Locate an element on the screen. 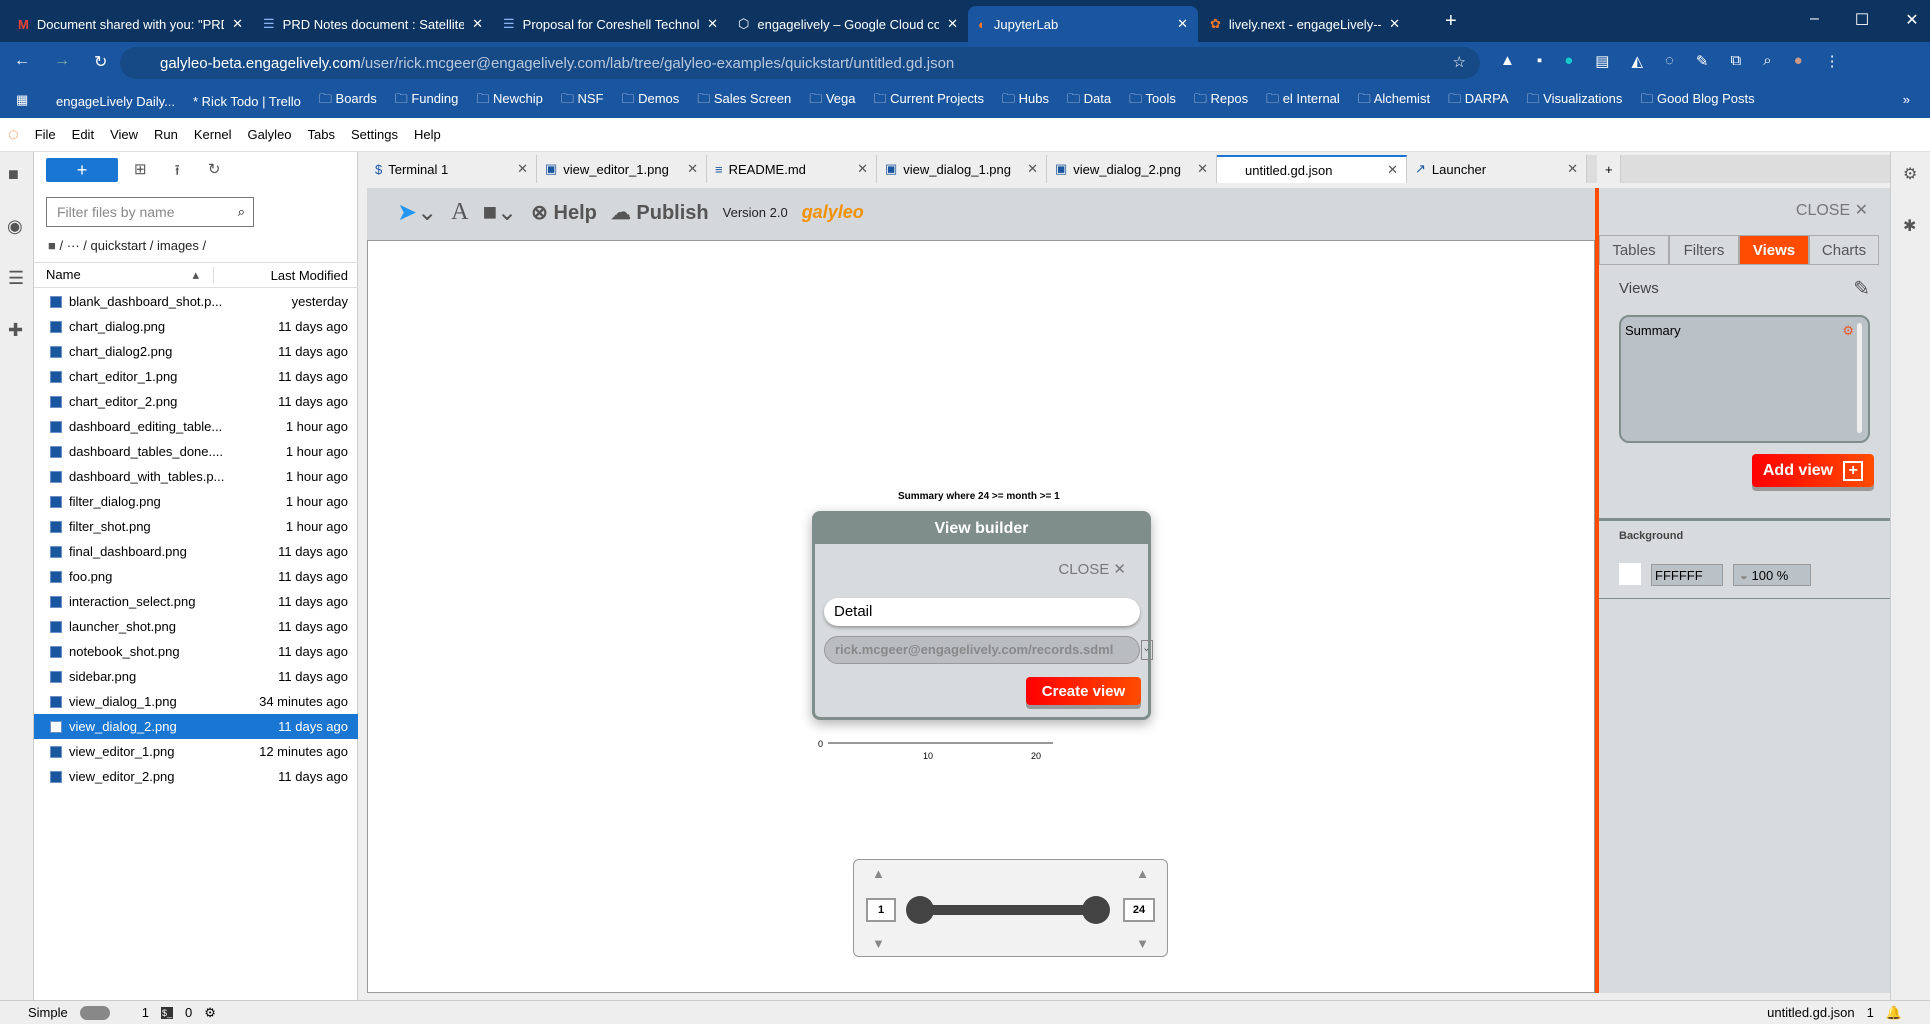 The height and width of the screenshot is (1024, 1930). minimize-button: – is located at coordinates (1814, 20).